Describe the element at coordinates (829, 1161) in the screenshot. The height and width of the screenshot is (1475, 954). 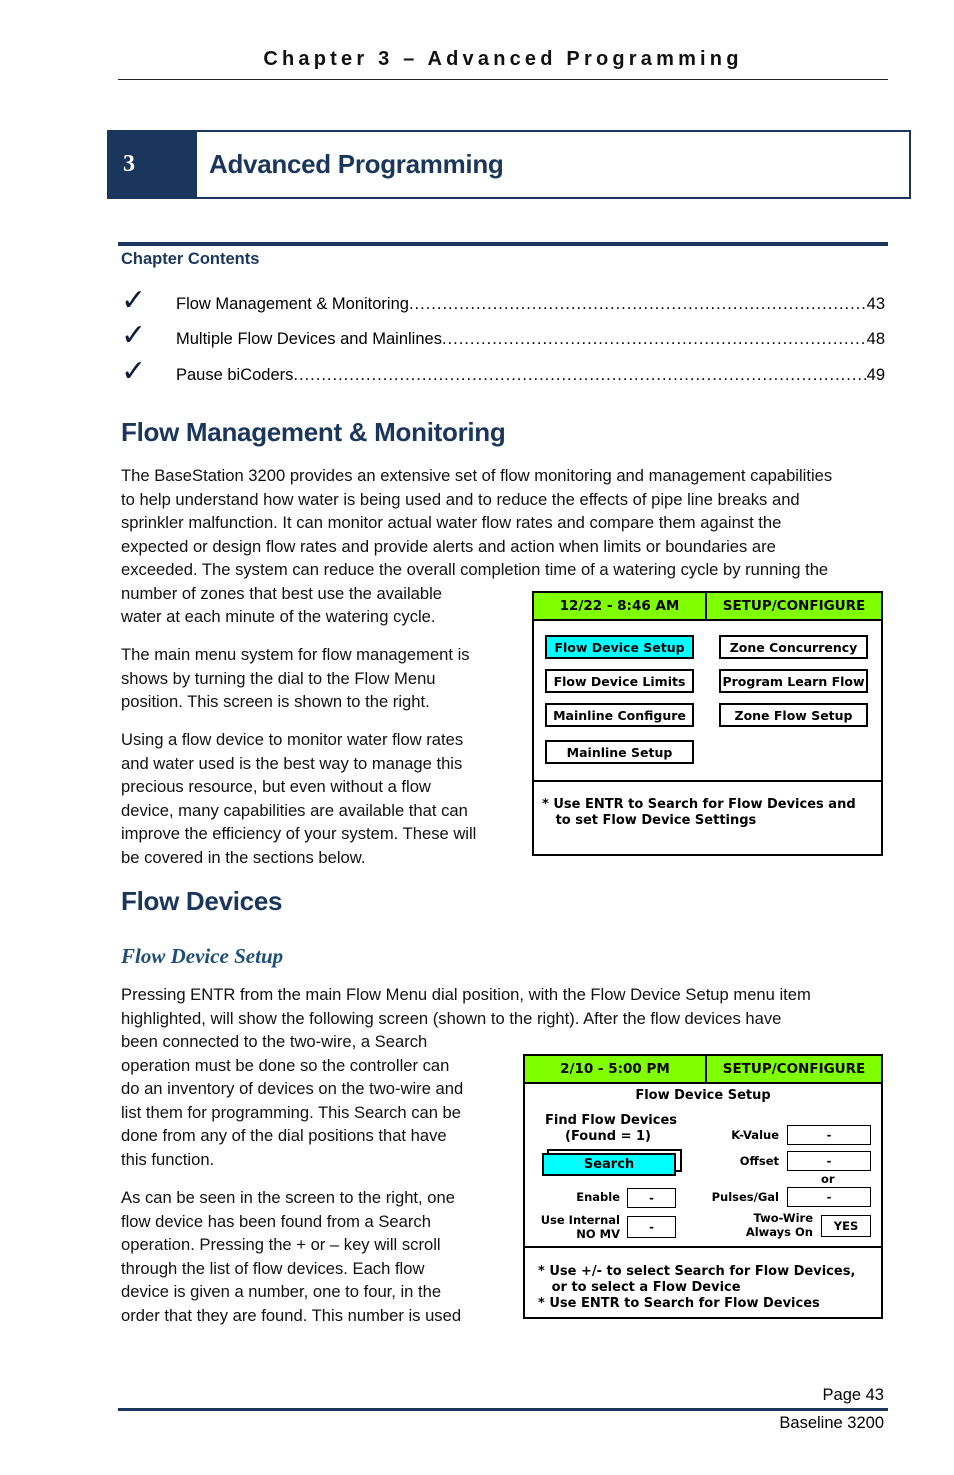
I see `offset-field: -` at that location.